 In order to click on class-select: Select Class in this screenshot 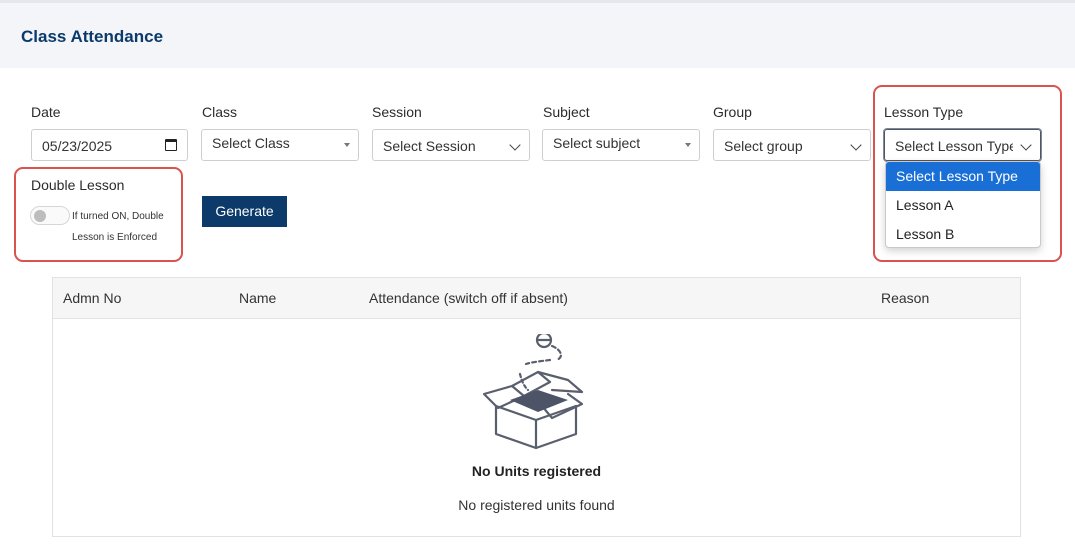, I will do `click(280, 145)`.